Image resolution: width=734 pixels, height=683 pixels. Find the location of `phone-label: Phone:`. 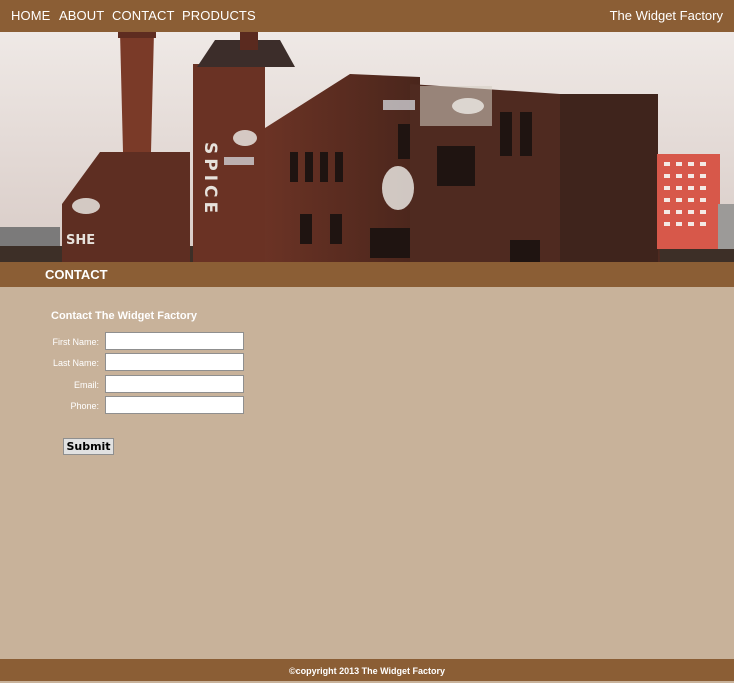

phone-label: Phone: is located at coordinates (84, 406).